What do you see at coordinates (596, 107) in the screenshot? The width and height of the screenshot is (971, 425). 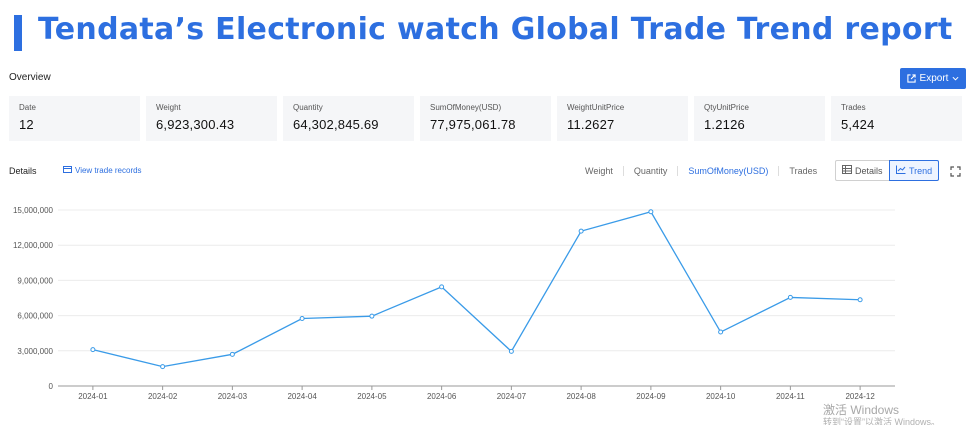 I see `stat-label: WeightUnitPrice` at bounding box center [596, 107].